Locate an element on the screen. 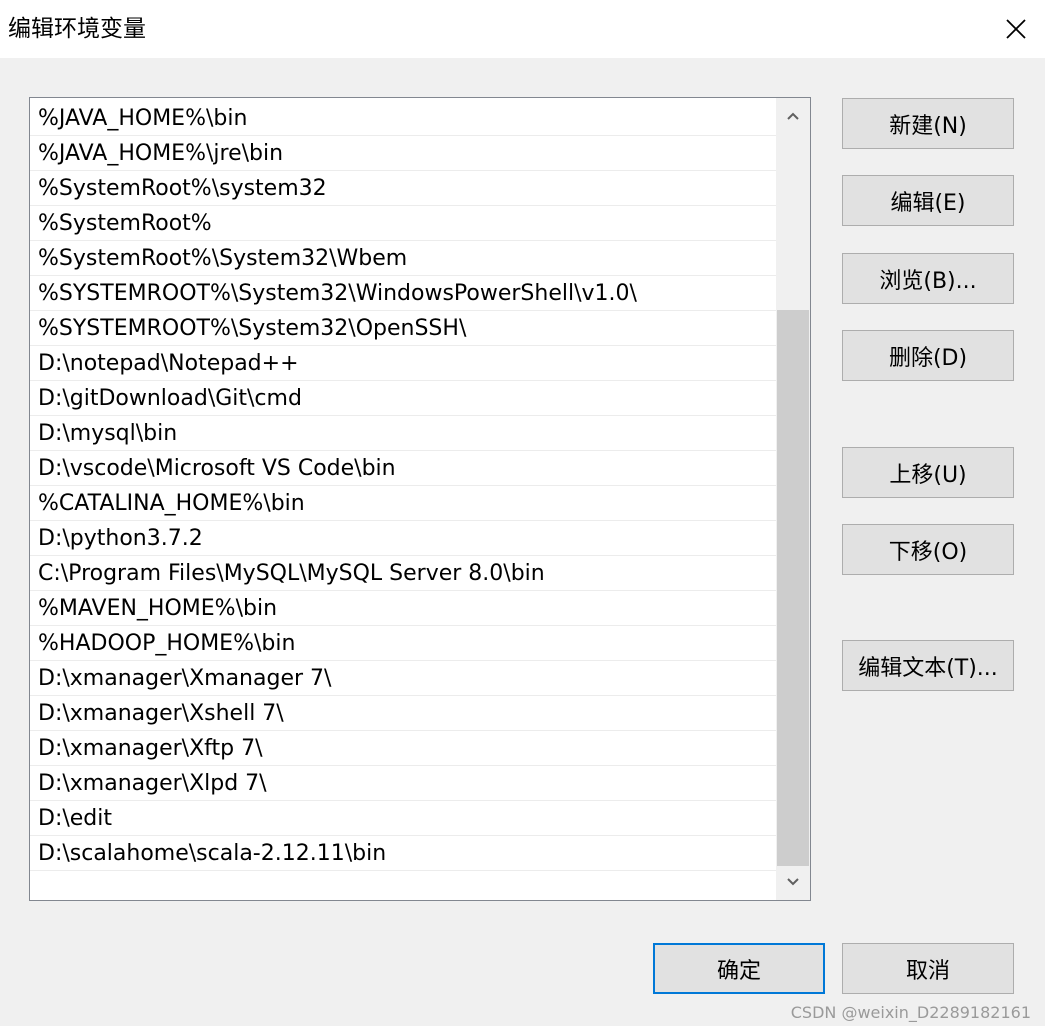 The width and height of the screenshot is (1045, 1026). vertical-scrollbar is located at coordinates (793, 499).